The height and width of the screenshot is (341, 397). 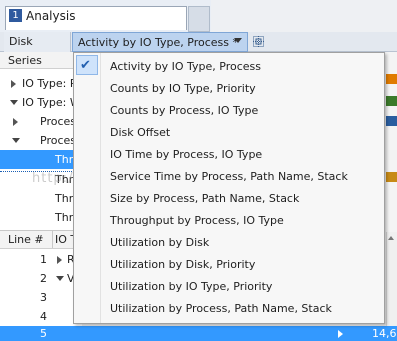 I want to click on scroll-up-icon, so click(x=391, y=238).